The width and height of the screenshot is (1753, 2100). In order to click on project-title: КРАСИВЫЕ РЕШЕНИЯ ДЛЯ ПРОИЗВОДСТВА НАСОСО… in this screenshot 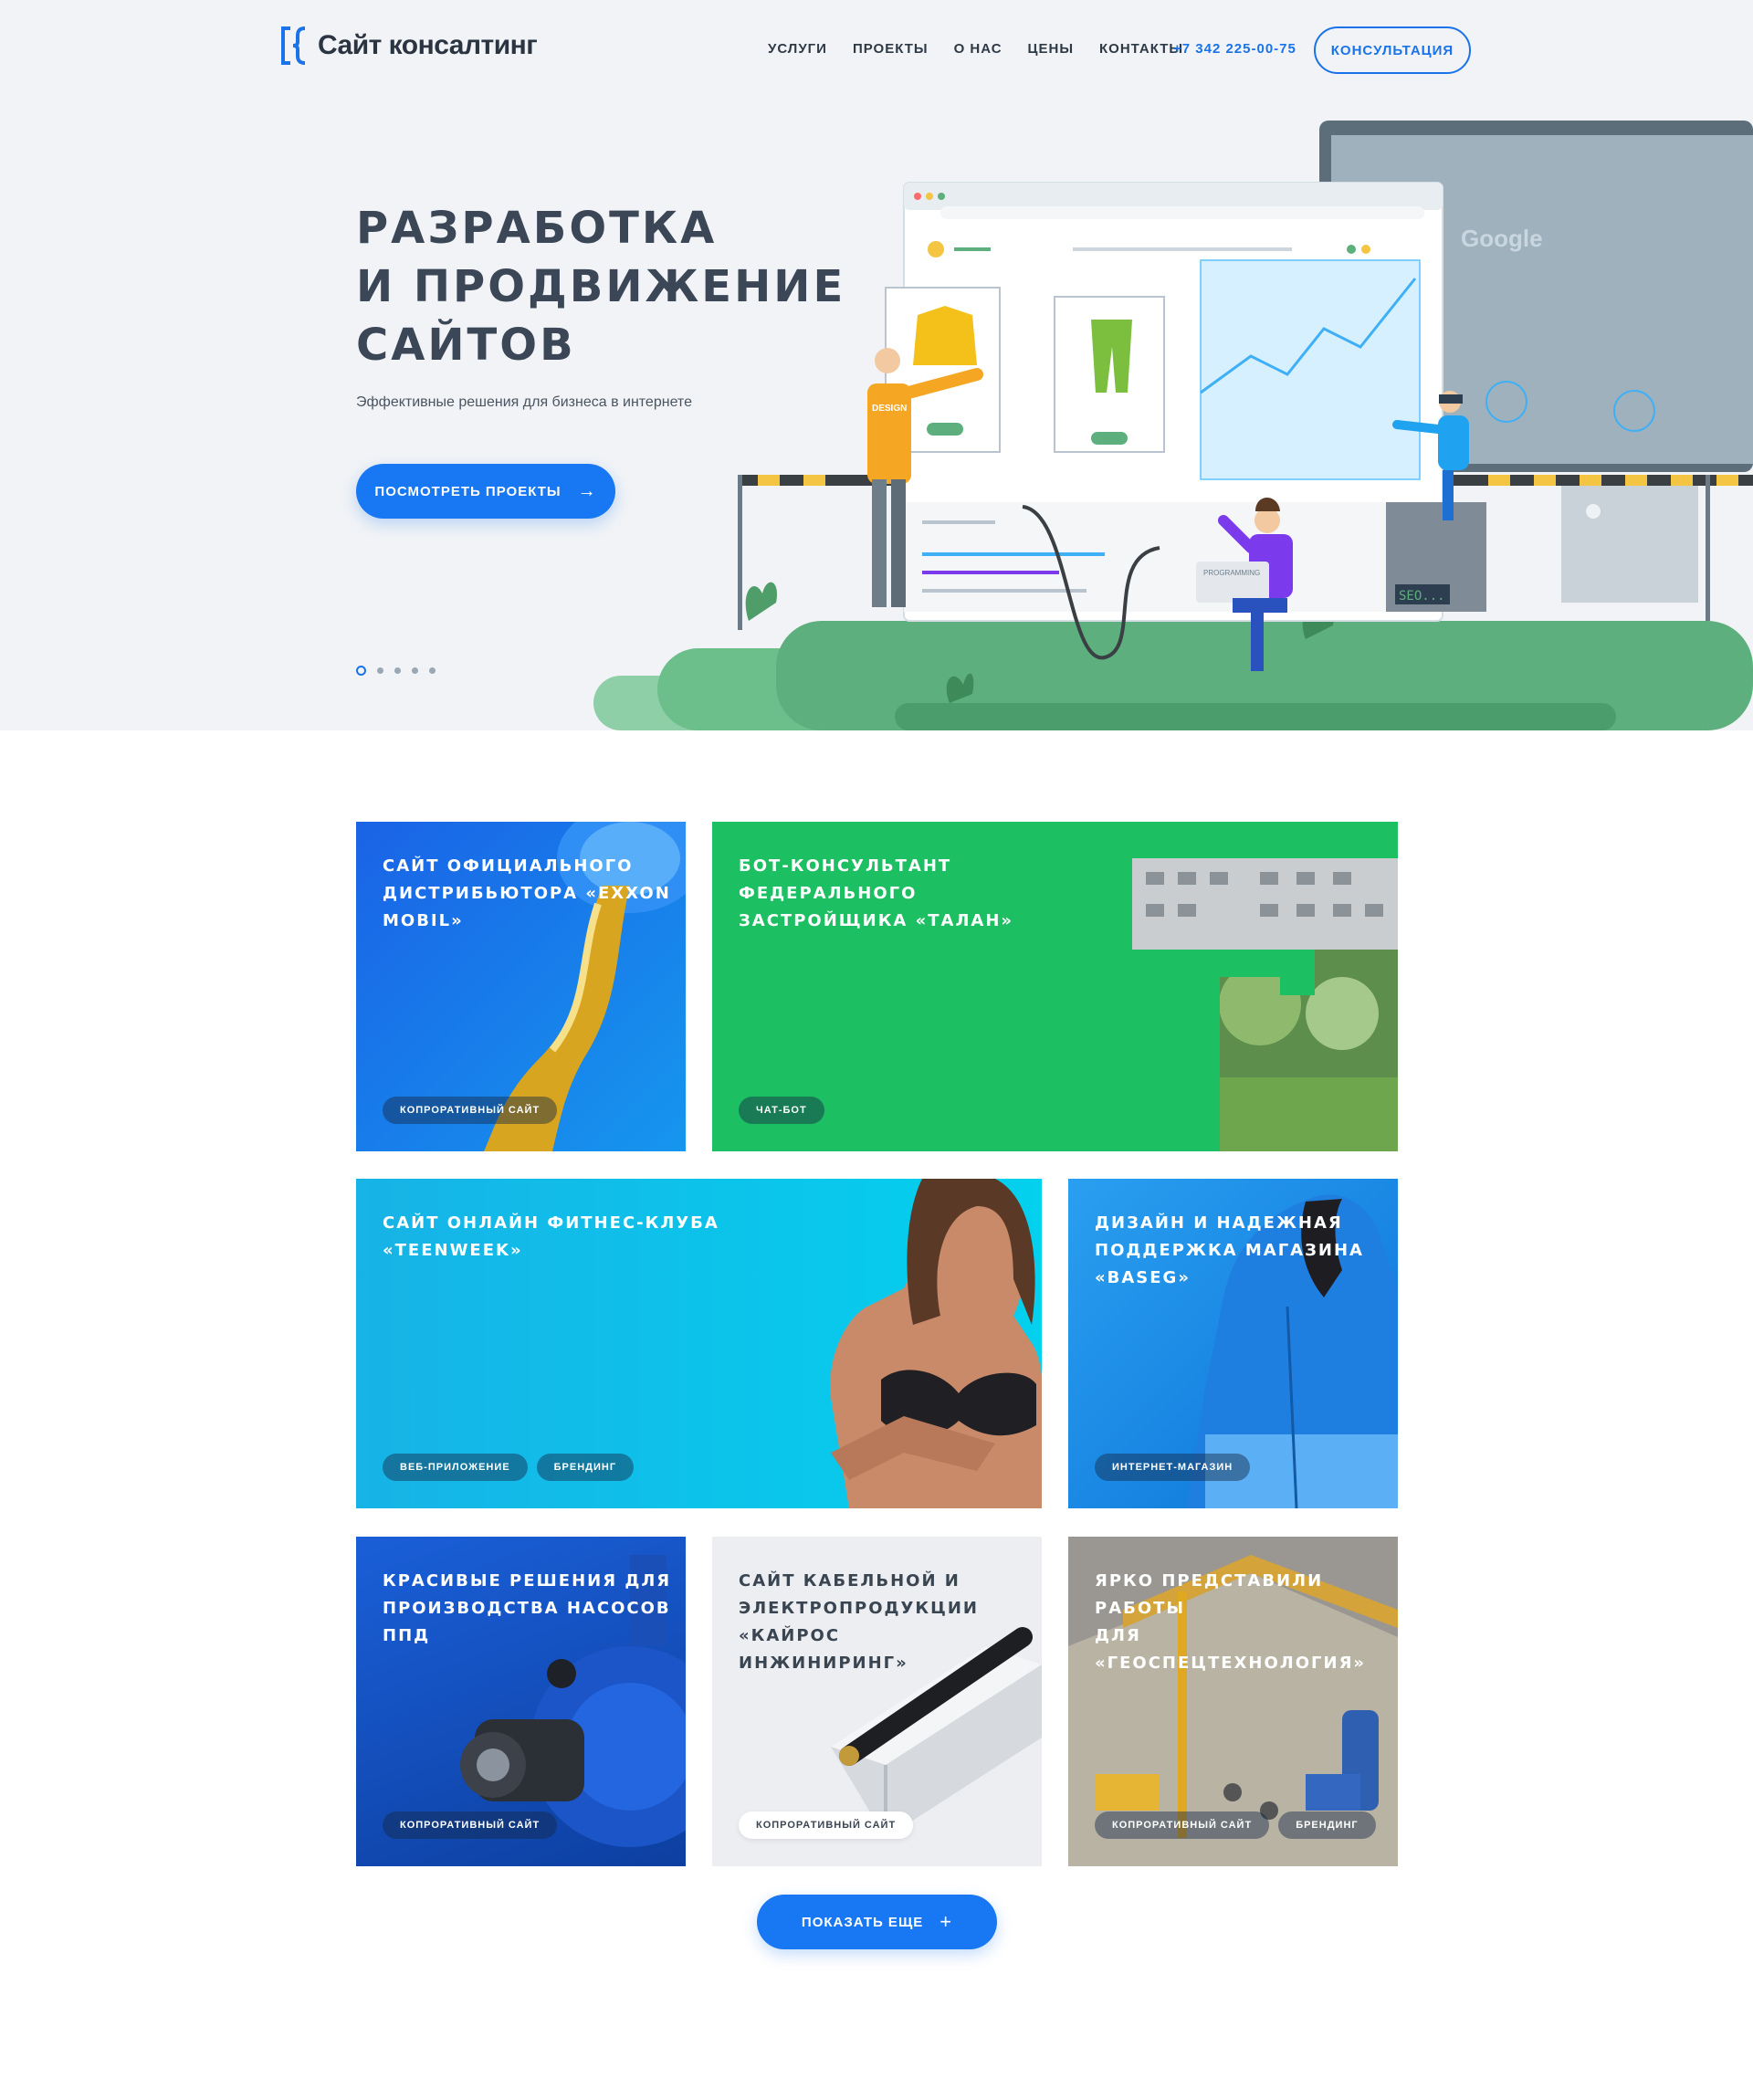, I will do `click(527, 1608)`.